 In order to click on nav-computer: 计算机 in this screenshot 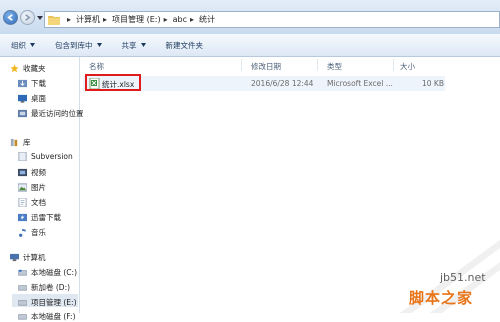, I will do `click(28, 257)`.